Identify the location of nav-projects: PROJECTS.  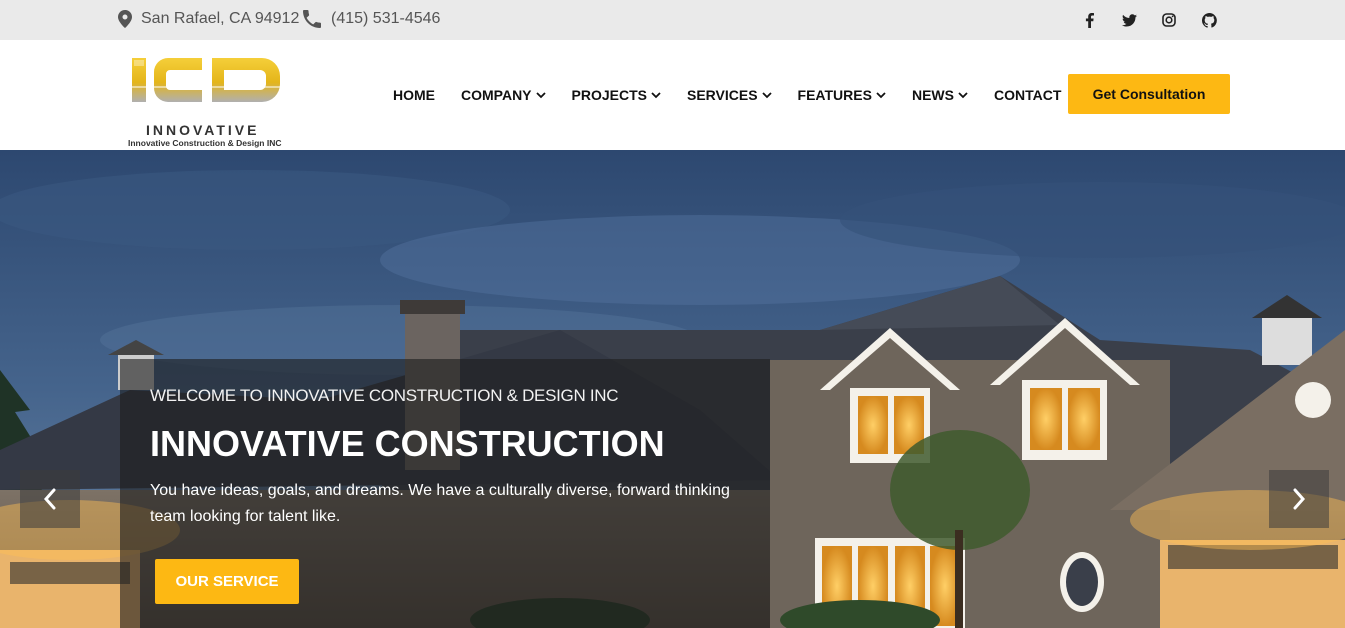
(616, 95).